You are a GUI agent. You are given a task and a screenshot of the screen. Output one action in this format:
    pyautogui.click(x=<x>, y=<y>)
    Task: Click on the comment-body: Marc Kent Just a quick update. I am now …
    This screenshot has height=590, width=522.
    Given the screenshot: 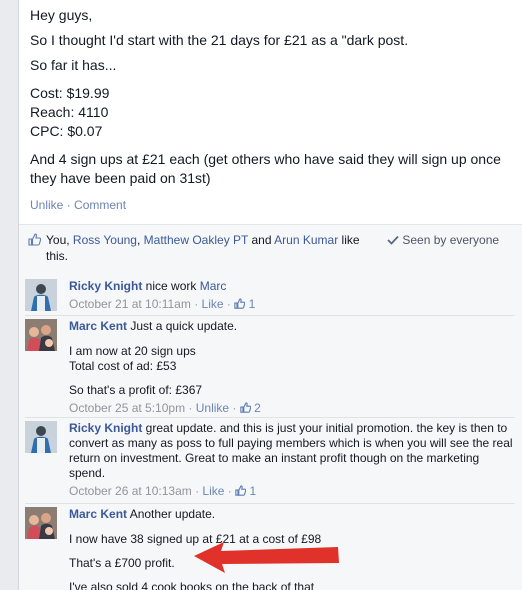 What is the action you would take?
    pyautogui.click(x=292, y=367)
    